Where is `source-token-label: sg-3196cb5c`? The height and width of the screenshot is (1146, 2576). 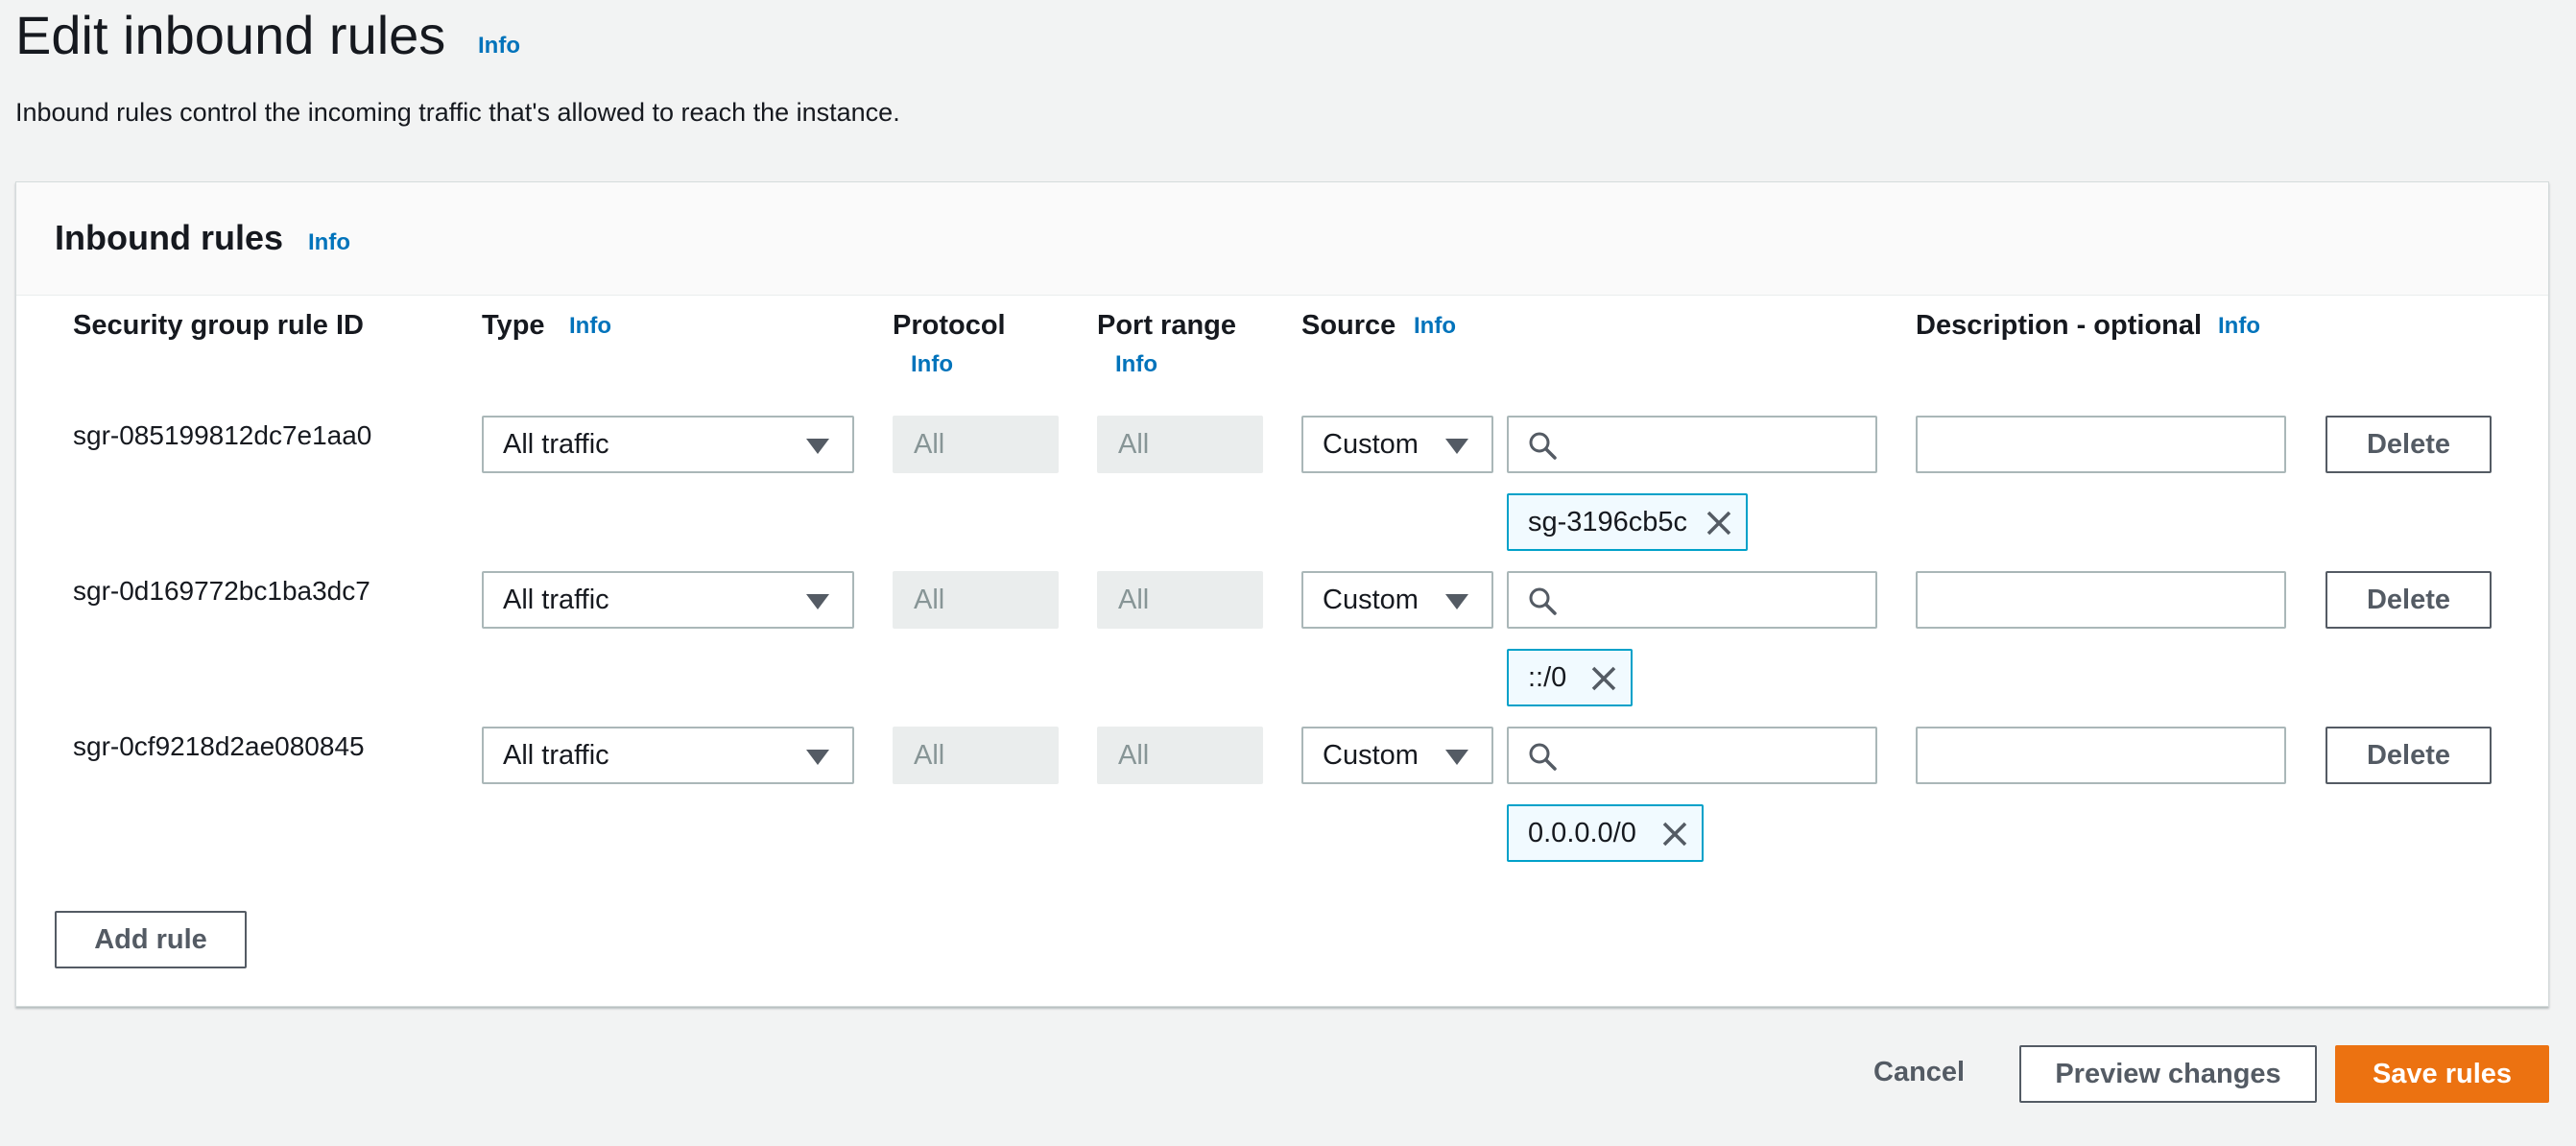
source-token-label: sg-3196cb5c is located at coordinates (1608, 522).